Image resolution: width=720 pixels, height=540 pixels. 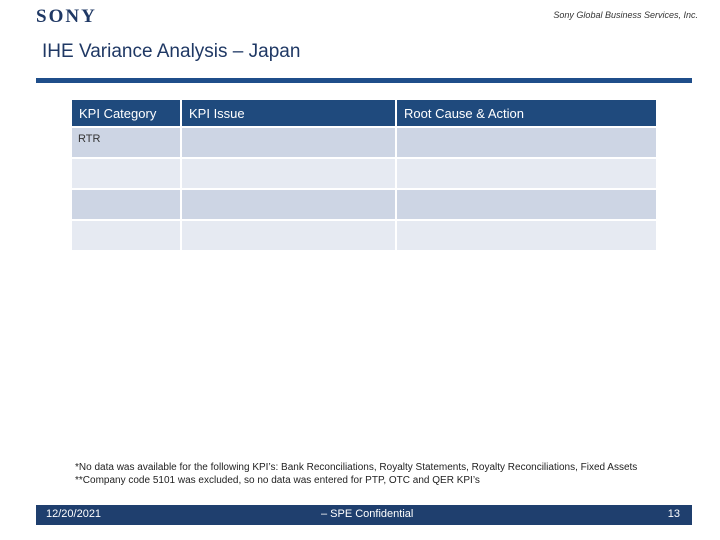 I want to click on company-name: Sony Global Business Services, Inc., so click(x=625, y=15).